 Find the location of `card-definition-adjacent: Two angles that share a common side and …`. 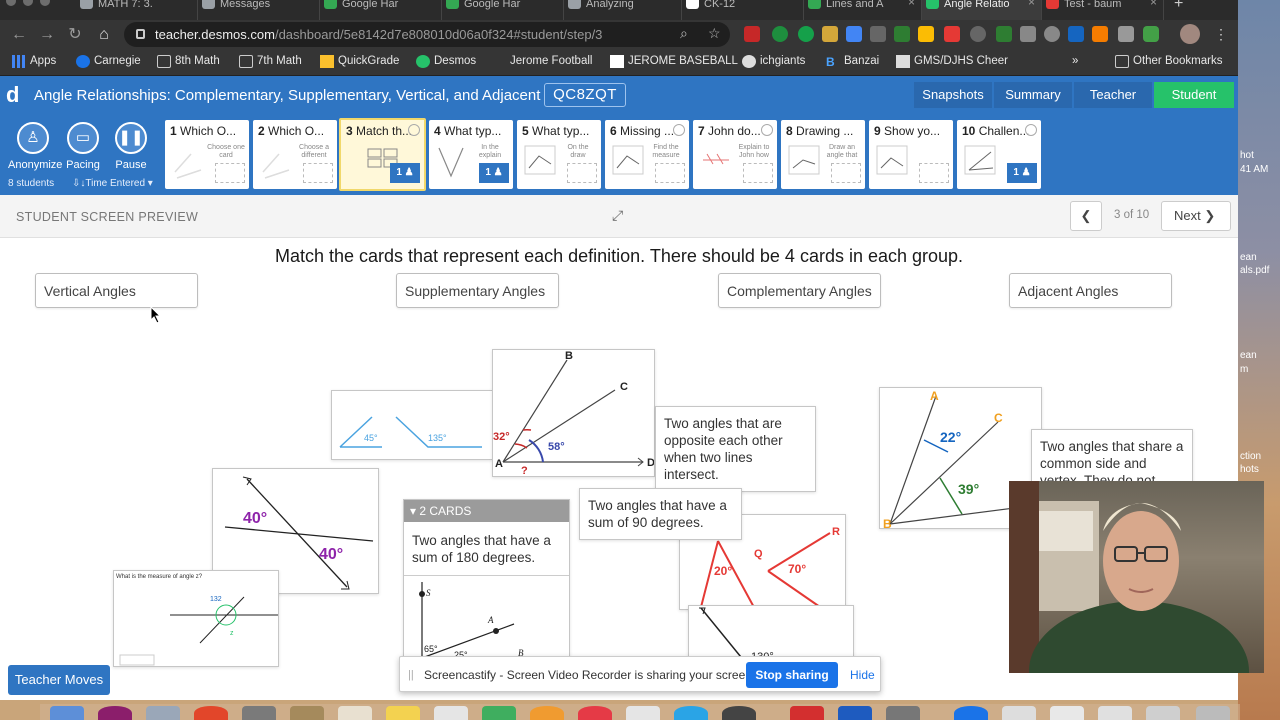

card-definition-adjacent: Two angles that share a common side and … is located at coordinates (1112, 459).